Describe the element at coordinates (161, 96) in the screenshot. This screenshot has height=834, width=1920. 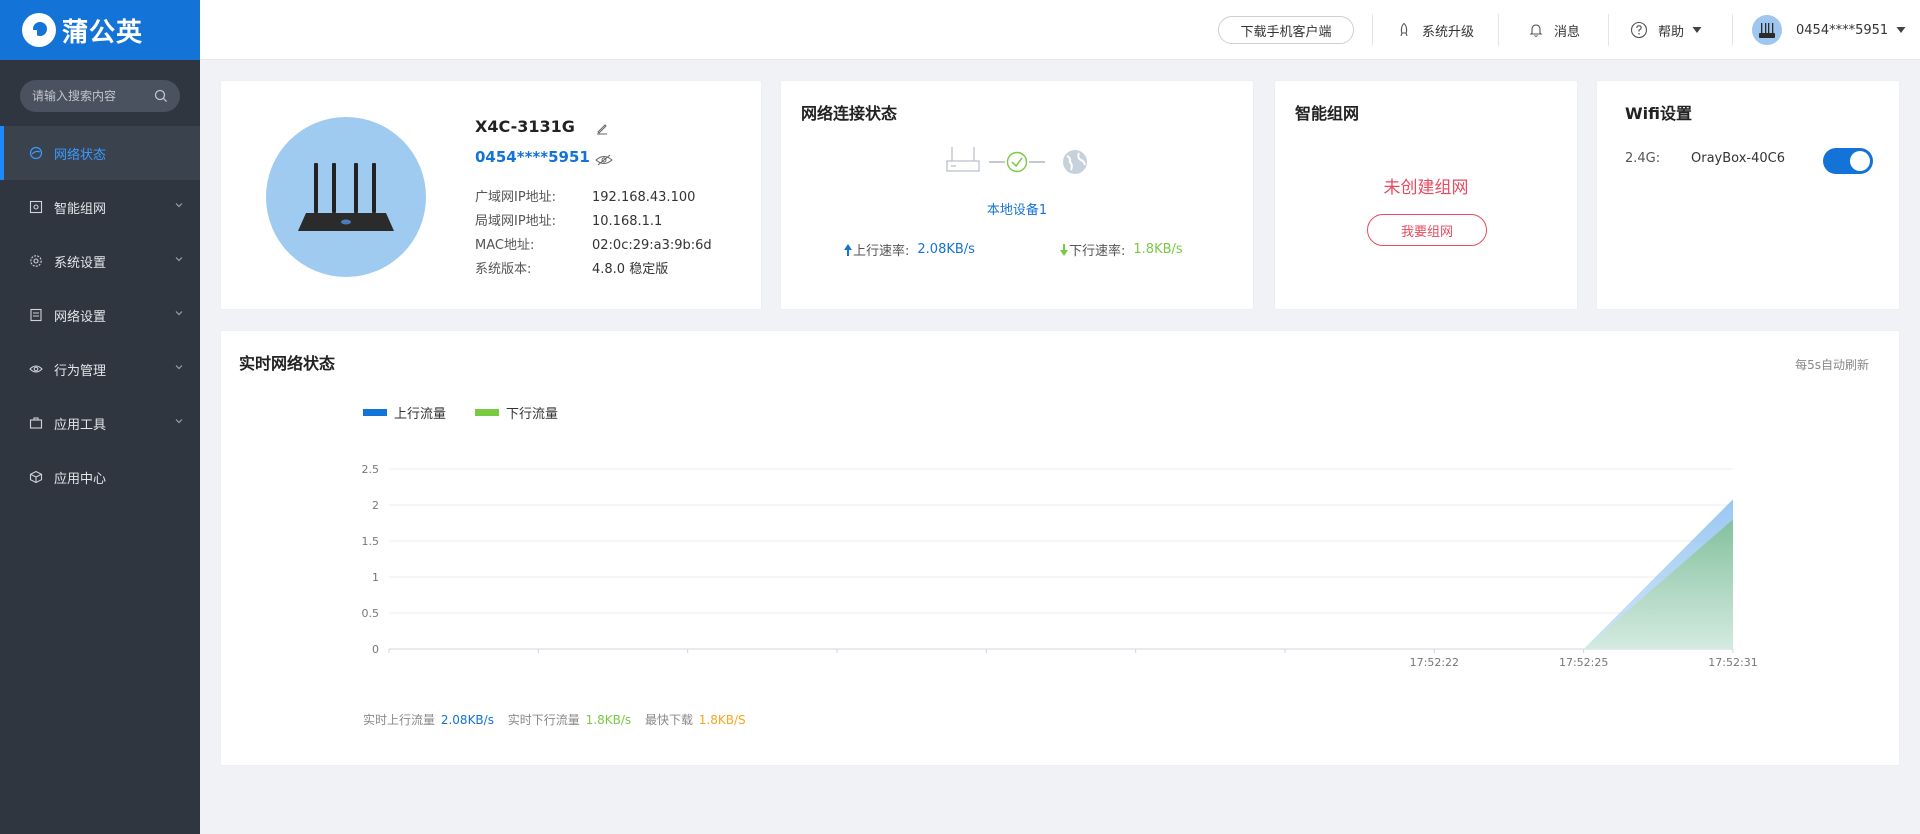
I see `search-icon` at that location.